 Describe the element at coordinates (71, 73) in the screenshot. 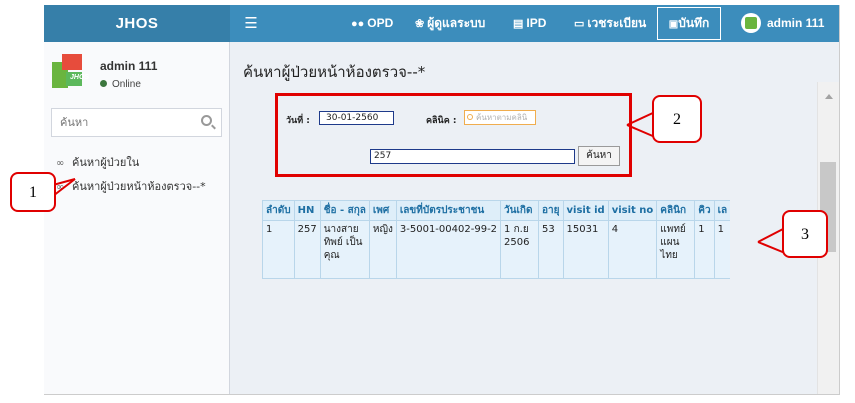

I see `jhos-logo: JHOS` at that location.